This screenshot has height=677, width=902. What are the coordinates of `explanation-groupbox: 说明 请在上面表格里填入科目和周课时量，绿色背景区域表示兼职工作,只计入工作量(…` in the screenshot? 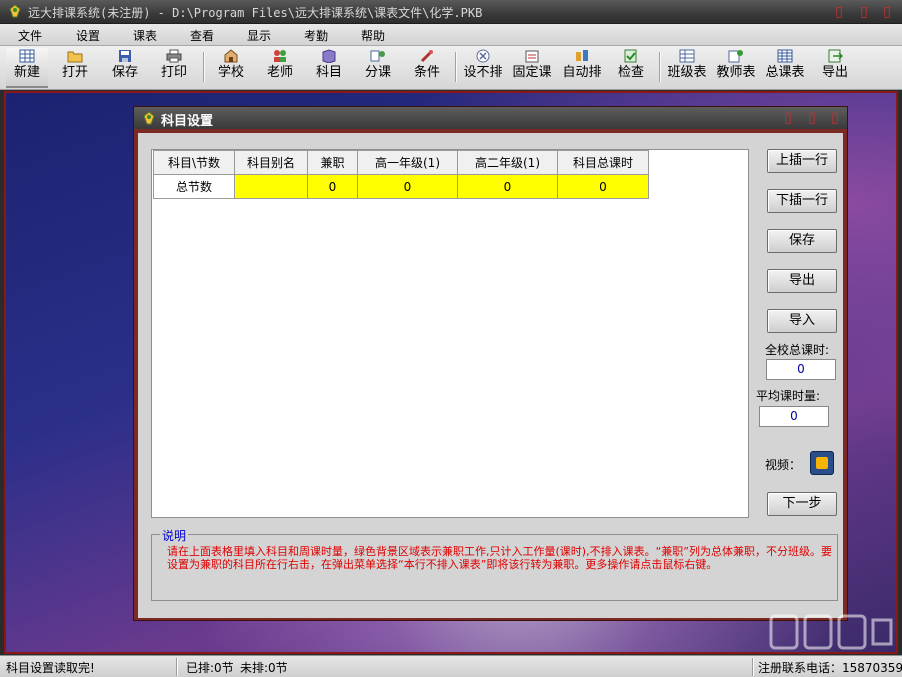 It's located at (494, 564).